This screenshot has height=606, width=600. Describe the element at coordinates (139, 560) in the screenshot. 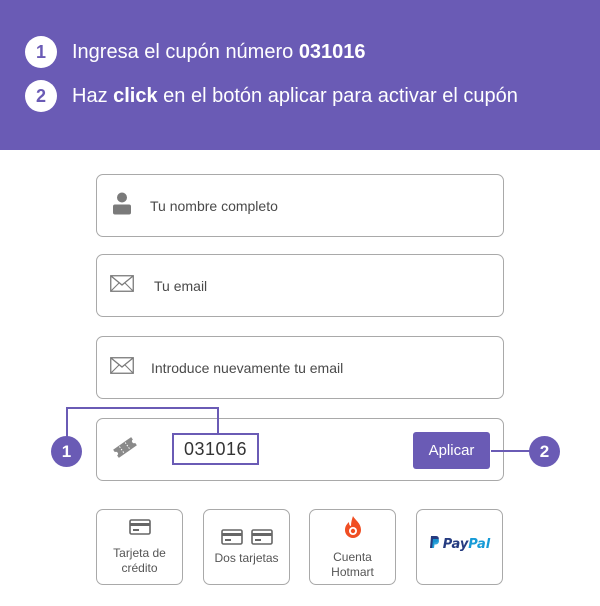

I see `payment-option-label: Tarjeta de crédito` at that location.